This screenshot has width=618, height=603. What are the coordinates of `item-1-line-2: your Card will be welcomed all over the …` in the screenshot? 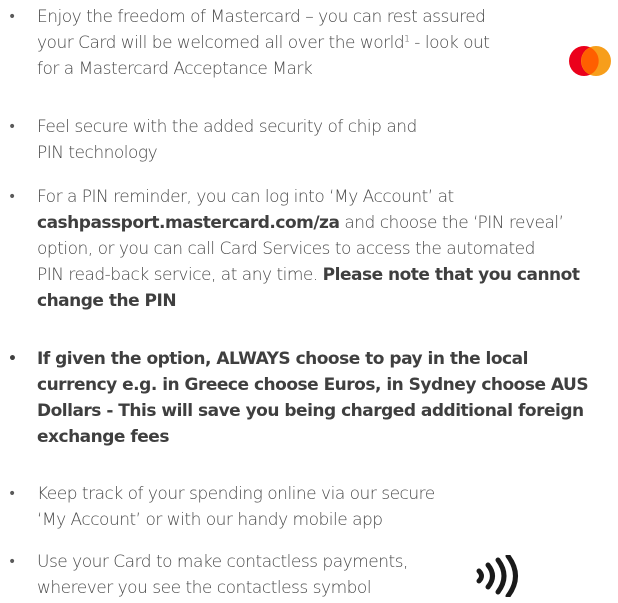 It's located at (221, 43).